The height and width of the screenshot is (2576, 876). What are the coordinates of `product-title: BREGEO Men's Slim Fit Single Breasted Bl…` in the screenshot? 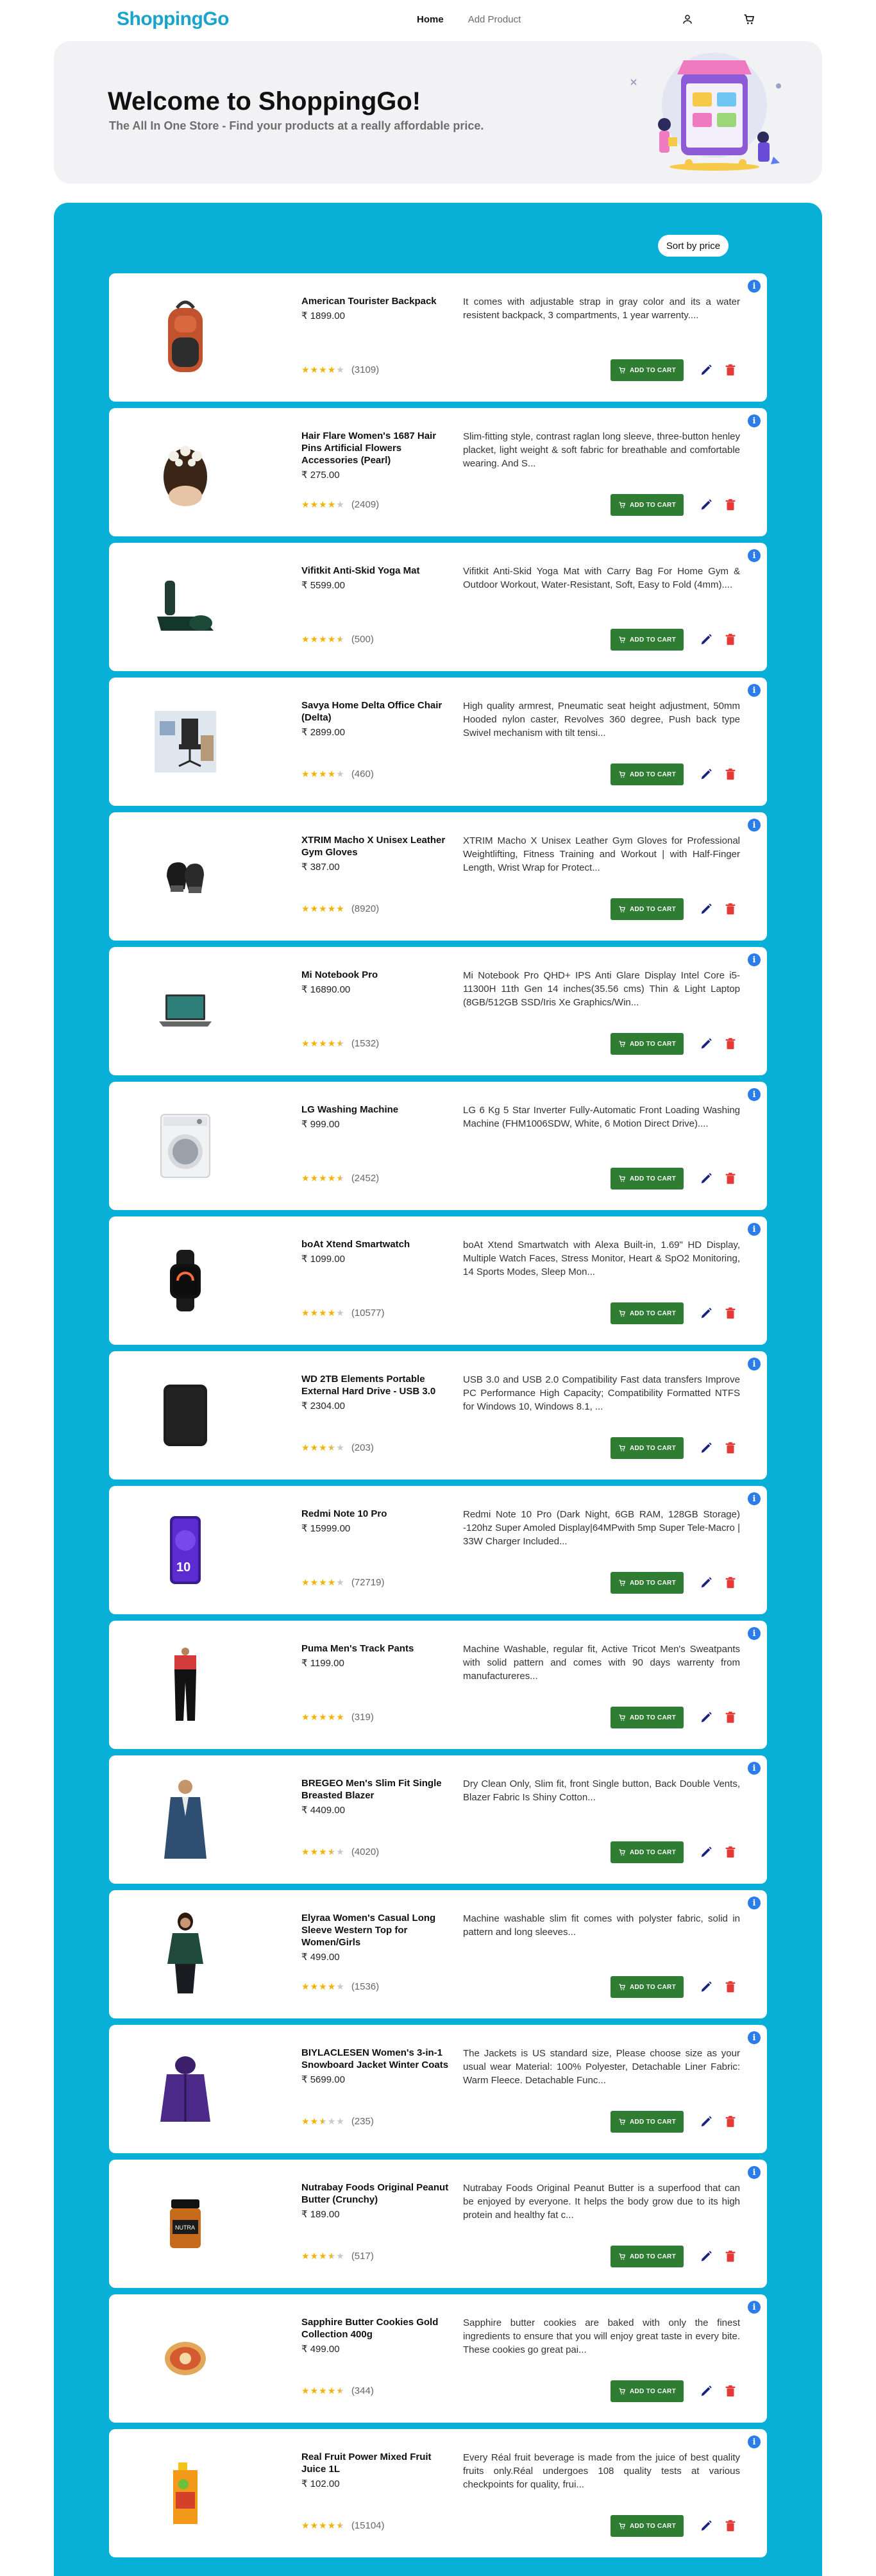 It's located at (375, 1796).